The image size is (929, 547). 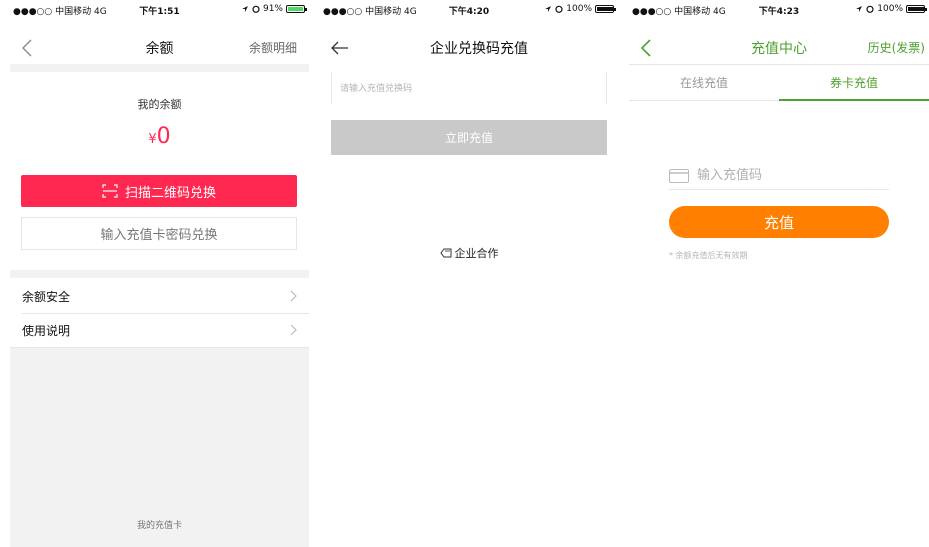 What do you see at coordinates (159, 42) in the screenshot?
I see `nav-bar: 余额 余额明细` at bounding box center [159, 42].